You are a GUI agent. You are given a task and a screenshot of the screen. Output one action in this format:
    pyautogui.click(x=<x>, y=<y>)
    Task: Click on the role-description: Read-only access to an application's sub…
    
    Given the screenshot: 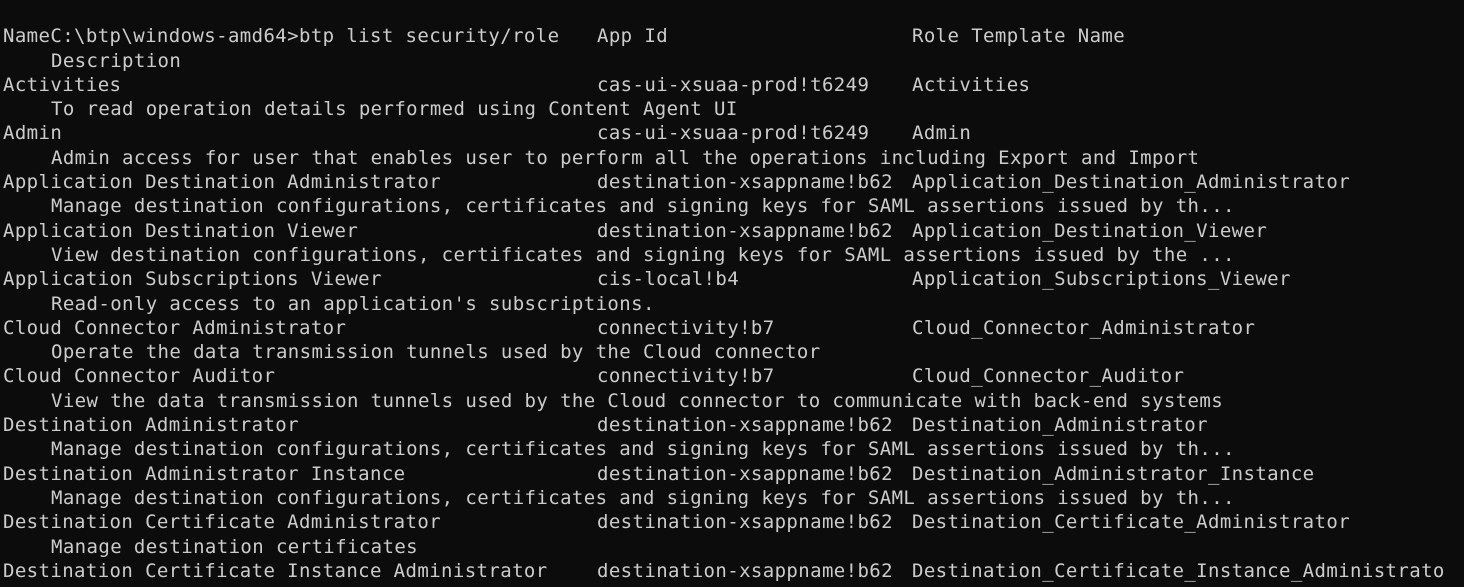 What is the action you would take?
    pyautogui.click(x=353, y=303)
    